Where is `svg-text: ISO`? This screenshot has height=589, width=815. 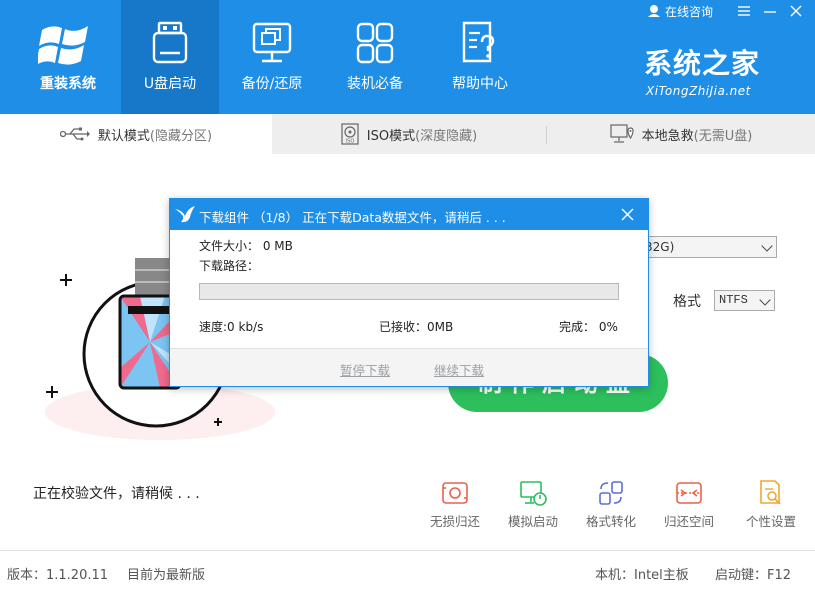
svg-text: ISO is located at coordinates (349, 142).